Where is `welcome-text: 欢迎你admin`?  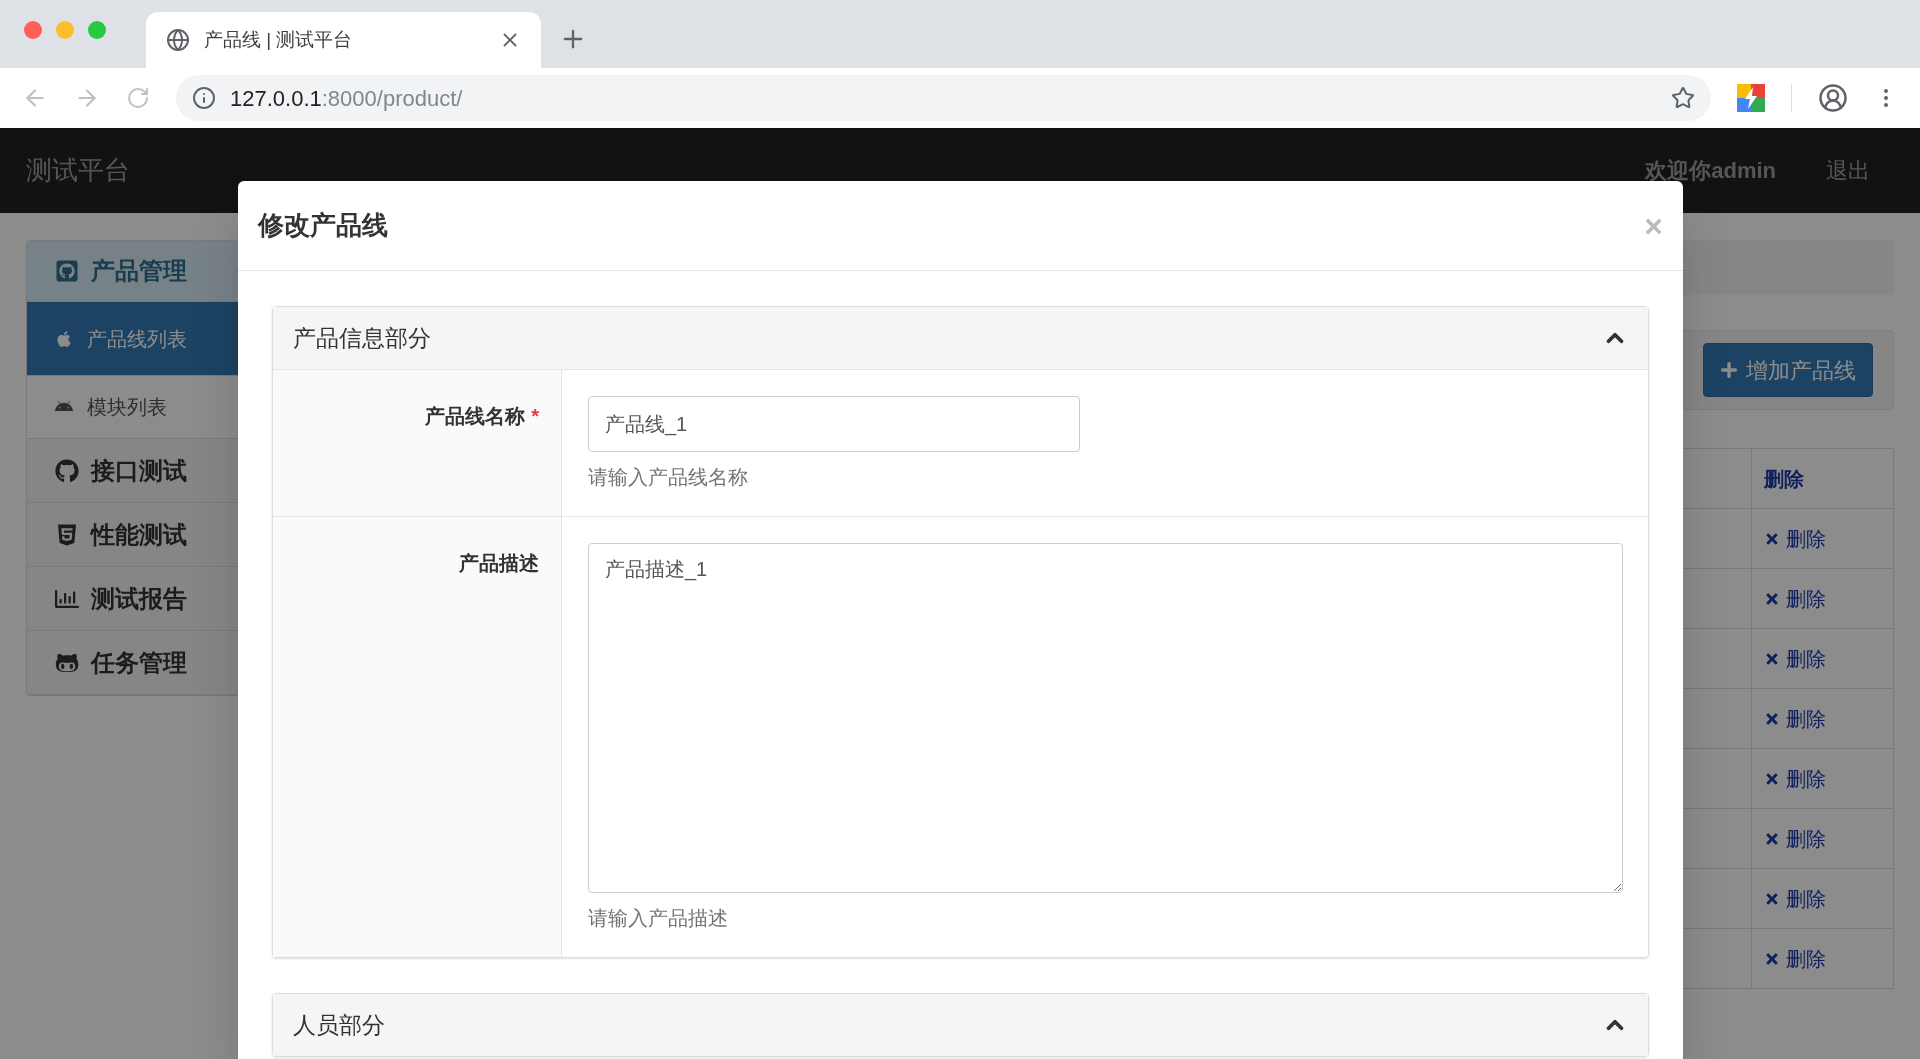 welcome-text: 欢迎你admin is located at coordinates (1710, 171).